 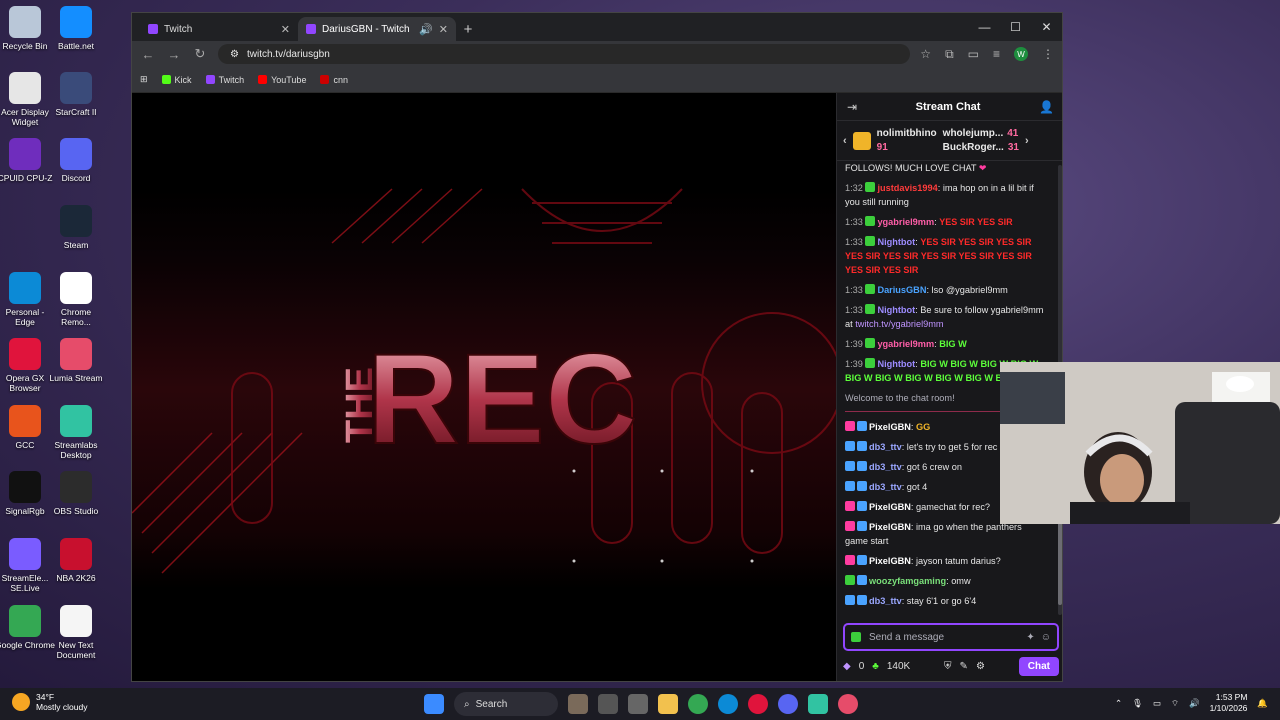 What do you see at coordinates (76, 160) in the screenshot?
I see `desktop-icon: Discord` at bounding box center [76, 160].